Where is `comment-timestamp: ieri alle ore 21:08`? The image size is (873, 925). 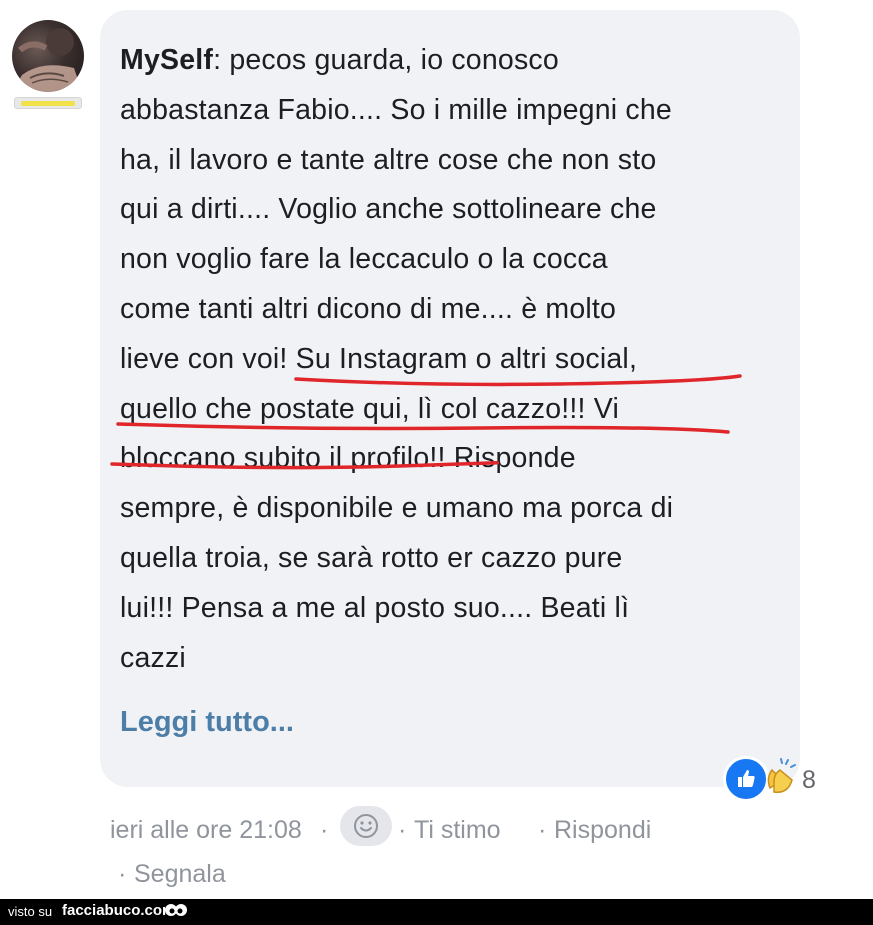
comment-timestamp: ieri alle ore 21:08 is located at coordinates (206, 830).